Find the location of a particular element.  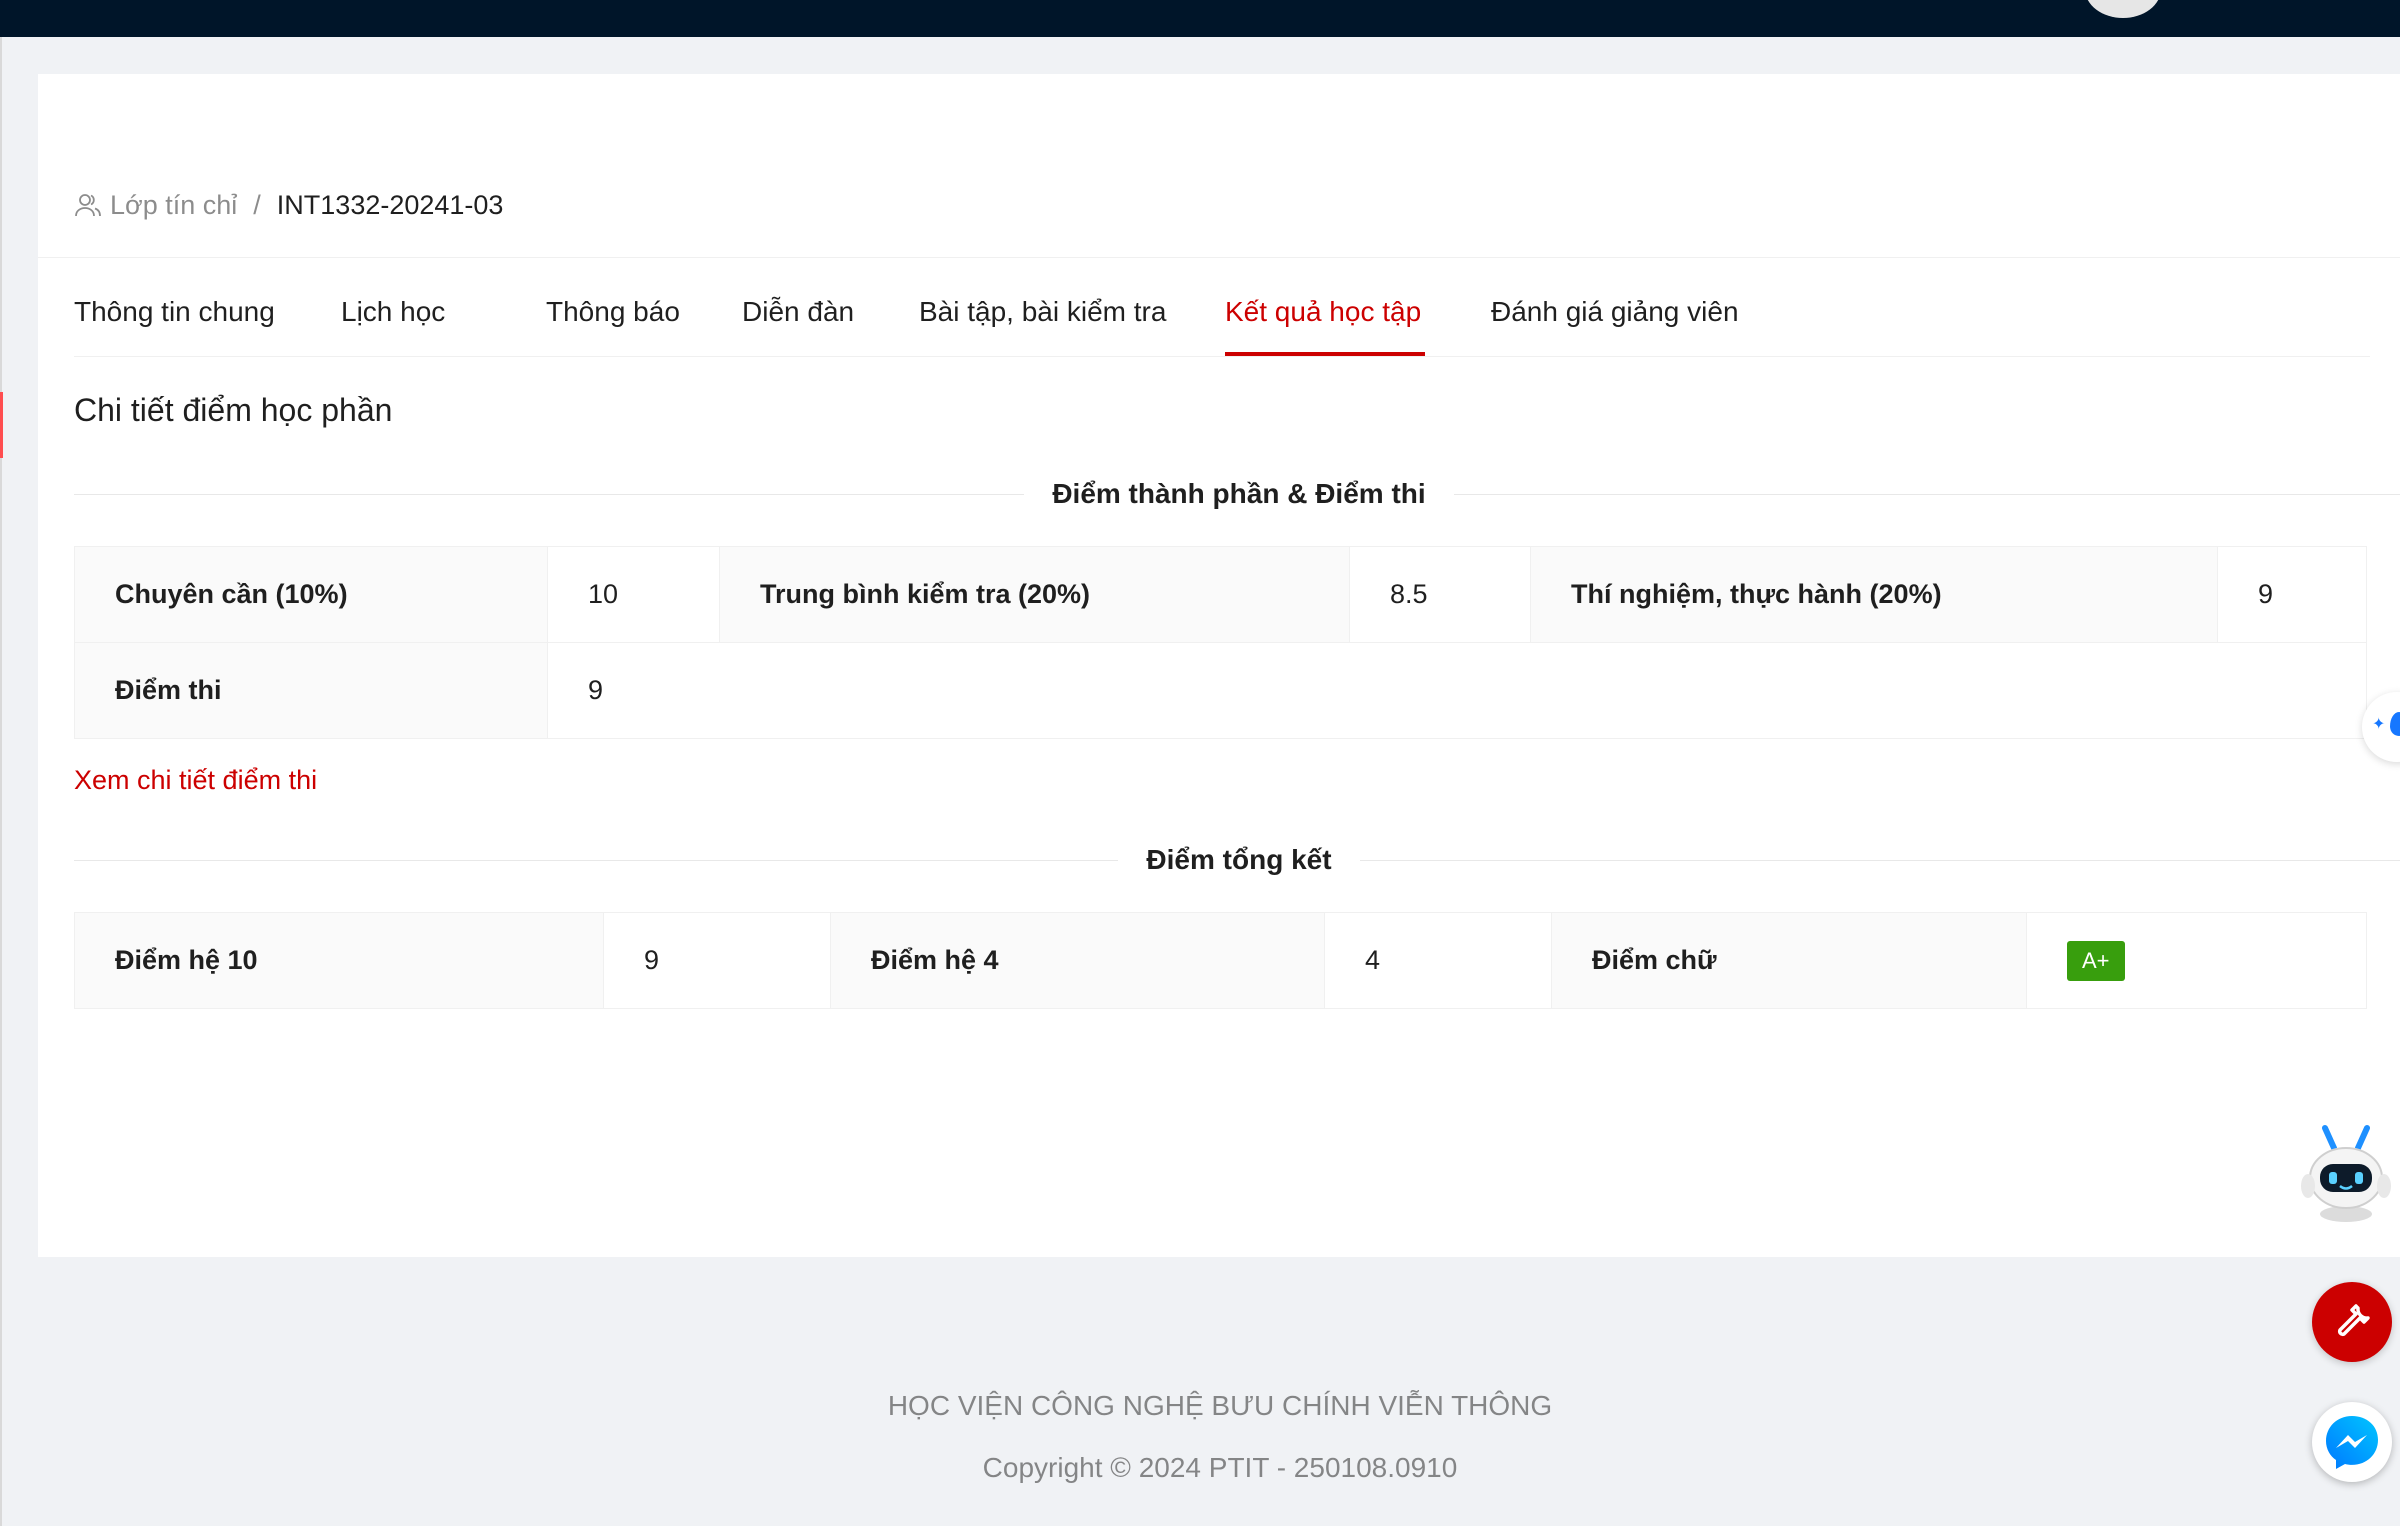

attendance-value: 10 is located at coordinates (633, 594).